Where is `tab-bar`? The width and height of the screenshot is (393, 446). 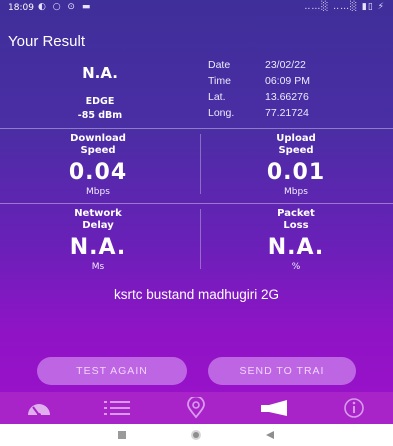
tab-bar is located at coordinates (196, 408).